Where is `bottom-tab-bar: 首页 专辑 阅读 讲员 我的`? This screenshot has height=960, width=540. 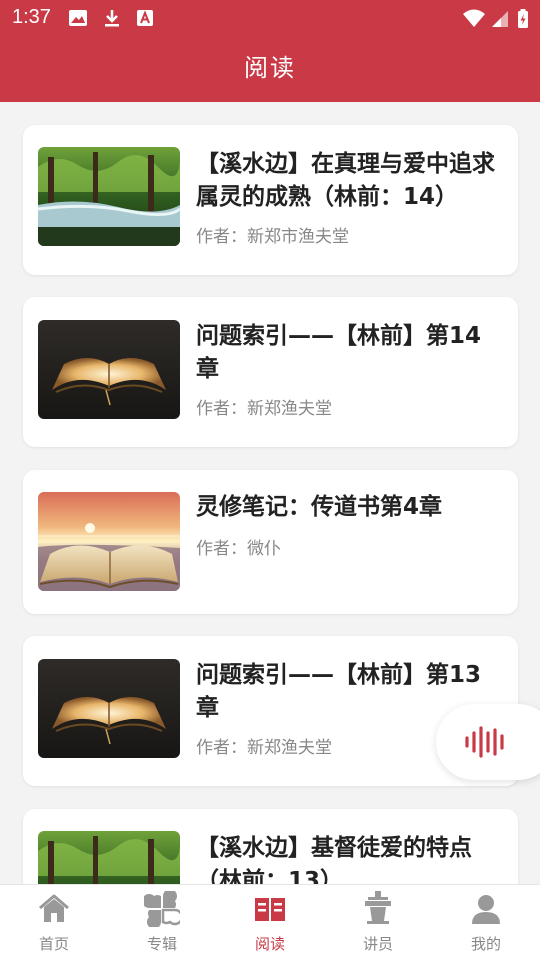 bottom-tab-bar: 首页 专辑 阅读 讲员 我的 is located at coordinates (270, 922).